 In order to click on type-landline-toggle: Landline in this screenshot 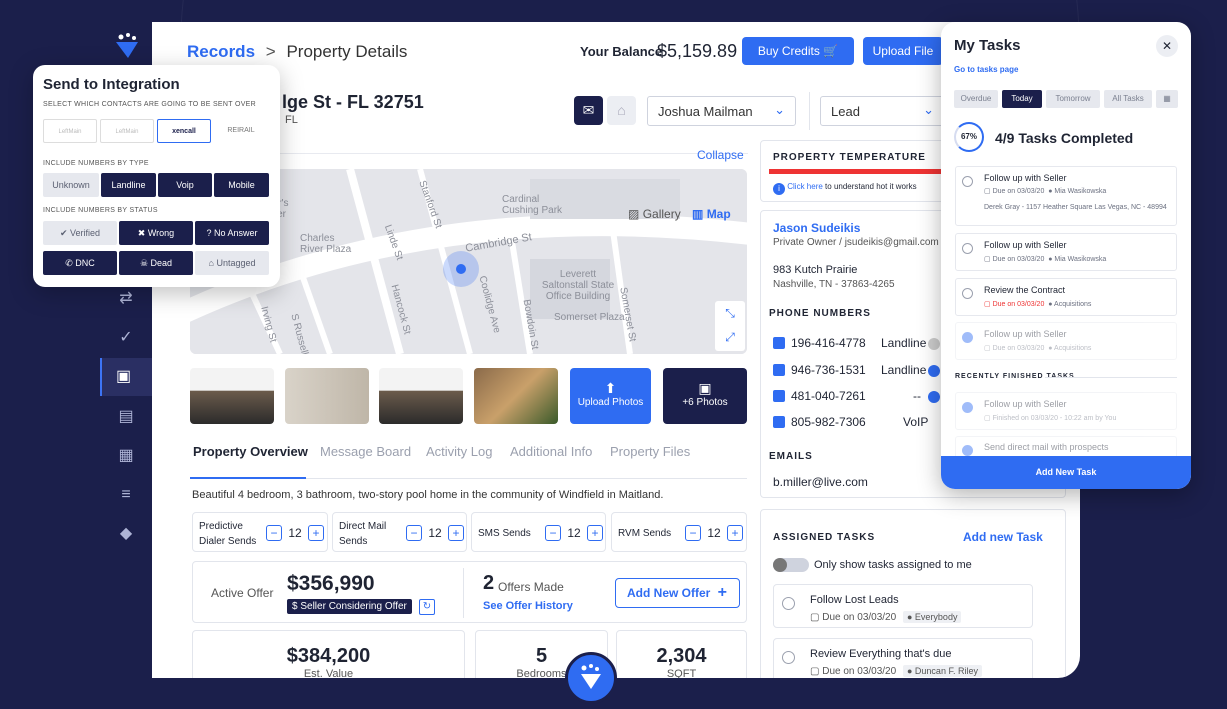, I will do `click(128, 185)`.